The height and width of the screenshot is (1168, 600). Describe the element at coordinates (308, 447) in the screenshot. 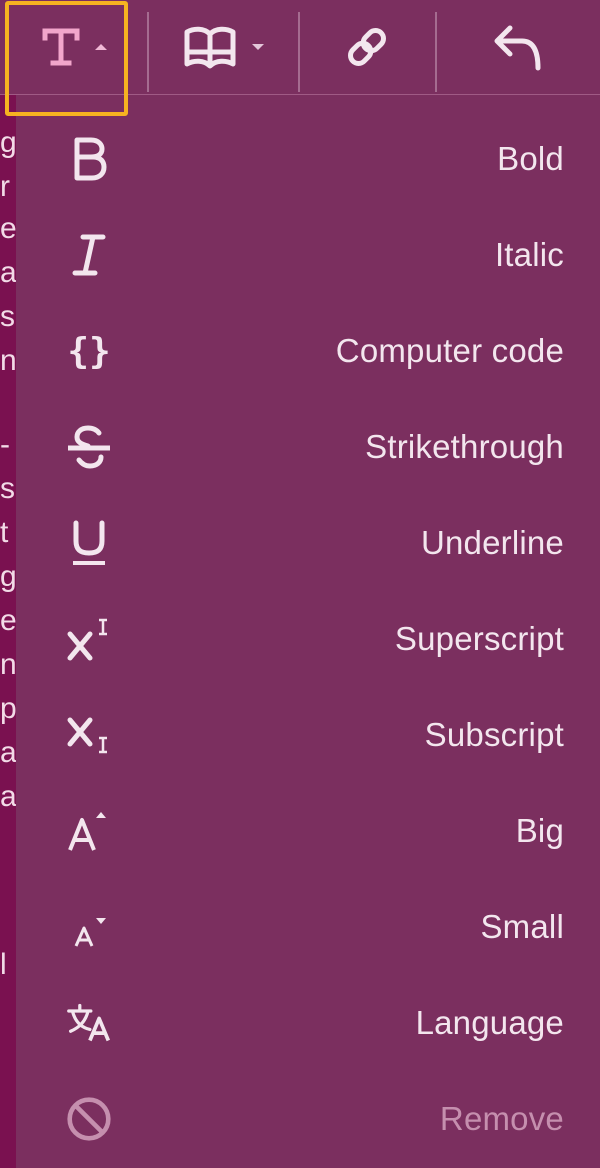

I see `menu-item-strikethrough: Strikethrough` at that location.